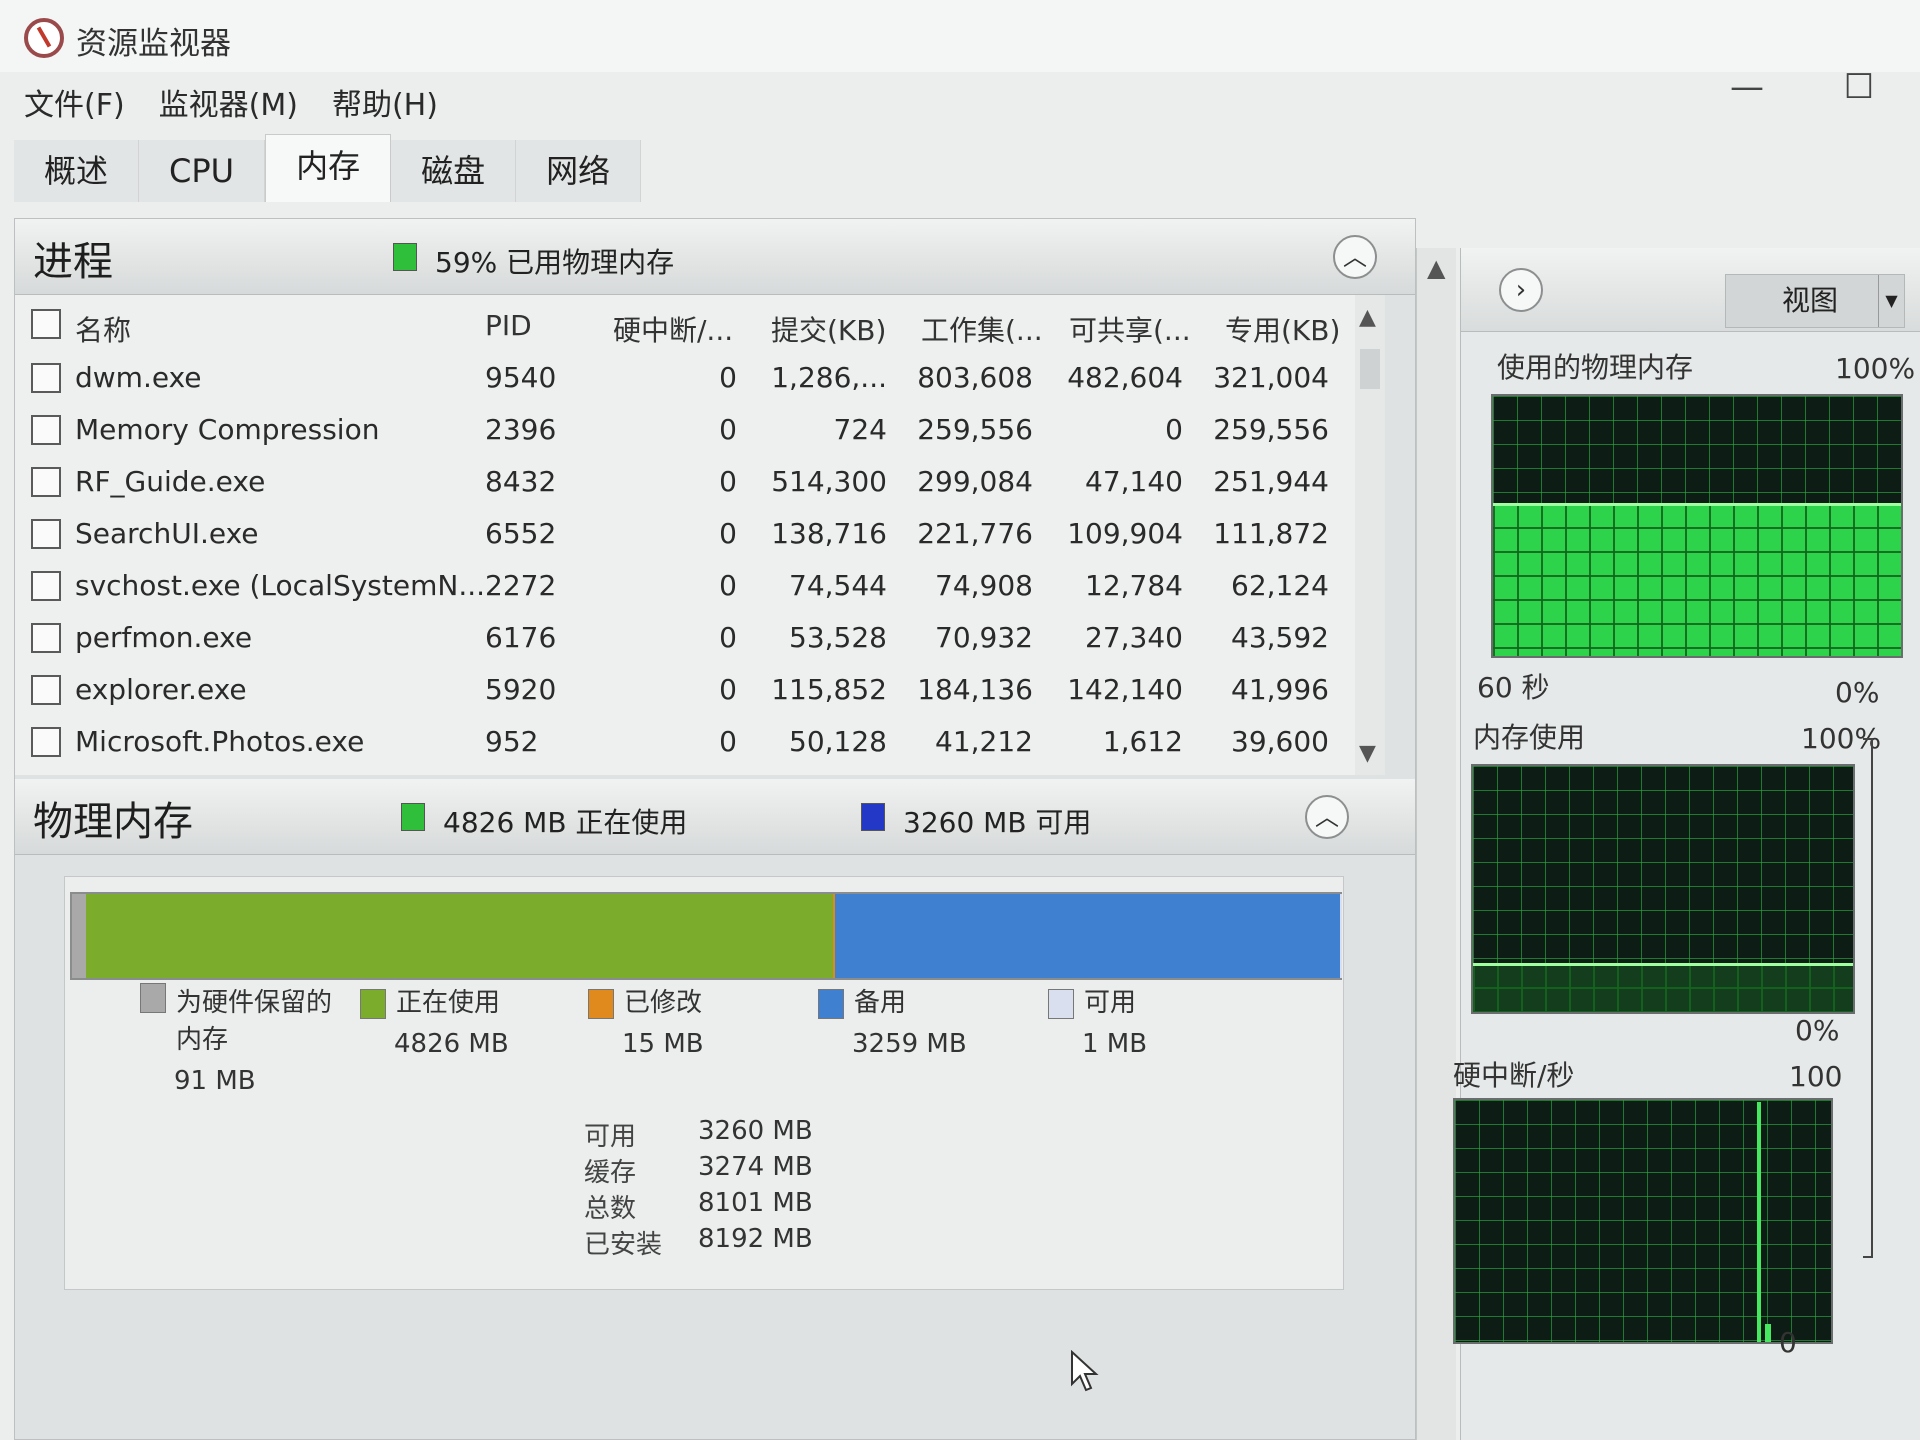 Image resolution: width=1920 pixels, height=1440 pixels. What do you see at coordinates (1663, 987) in the screenshot?
I see `graph2-fill` at bounding box center [1663, 987].